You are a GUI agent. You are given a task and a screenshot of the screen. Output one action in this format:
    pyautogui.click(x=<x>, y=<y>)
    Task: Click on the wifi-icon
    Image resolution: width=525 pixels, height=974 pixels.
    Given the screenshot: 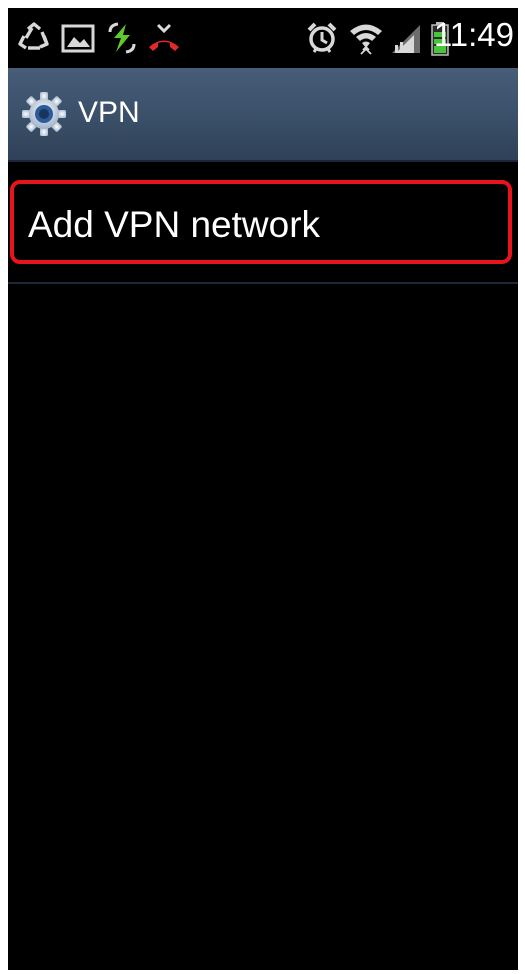 What is the action you would take?
    pyautogui.click(x=366, y=39)
    